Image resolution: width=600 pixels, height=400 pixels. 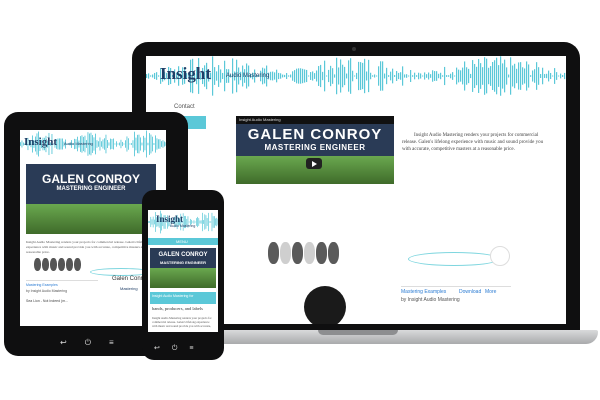 I want to click on nav-contact: Contact, so click(x=184, y=107).